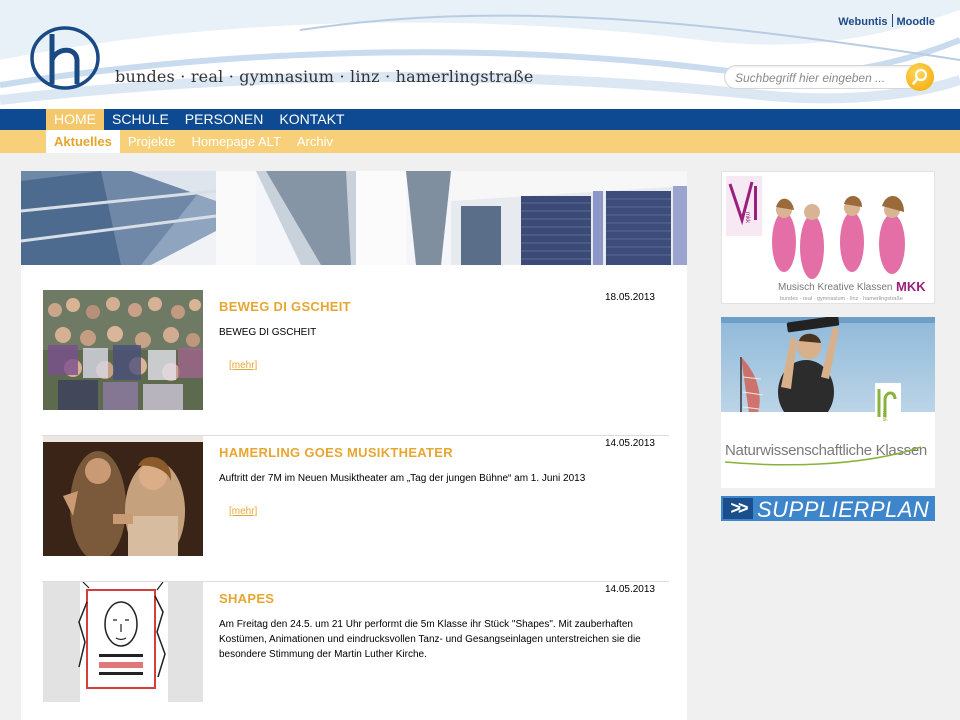 The height and width of the screenshot is (720, 960). What do you see at coordinates (83, 141) in the screenshot?
I see `subnav-aktuelles: Aktuelles` at bounding box center [83, 141].